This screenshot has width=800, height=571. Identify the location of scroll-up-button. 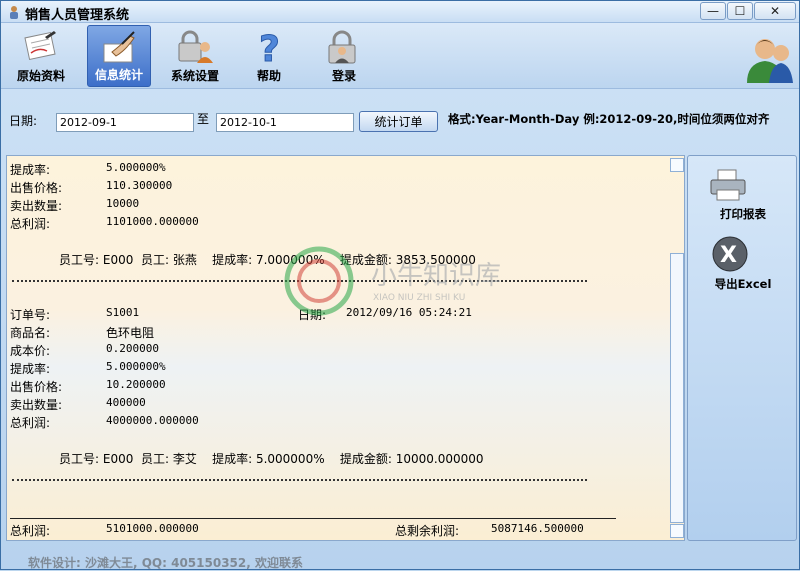
(677, 165).